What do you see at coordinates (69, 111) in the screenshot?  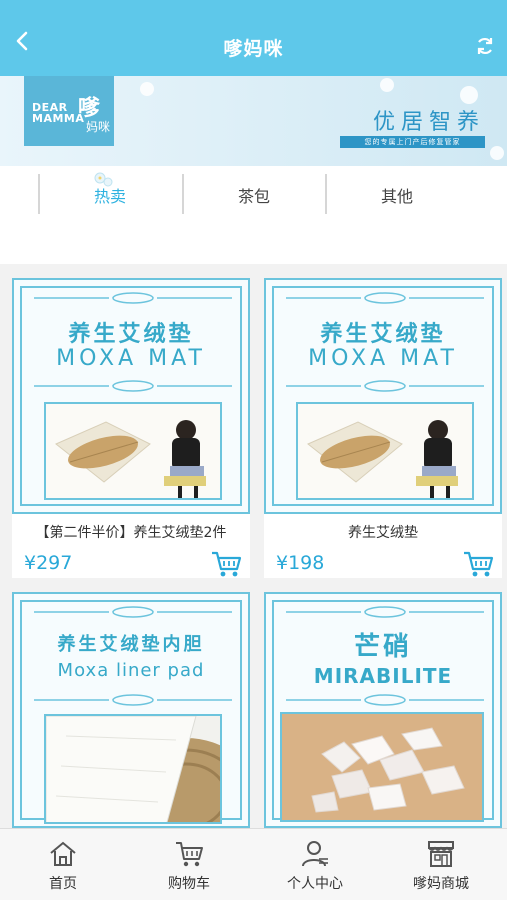 I see `brand-logo: DEAR MAMMA 嗲 妈咪` at bounding box center [69, 111].